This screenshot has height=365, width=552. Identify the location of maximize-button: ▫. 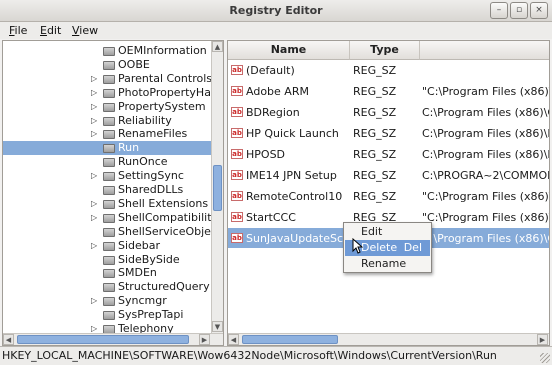
(519, 10).